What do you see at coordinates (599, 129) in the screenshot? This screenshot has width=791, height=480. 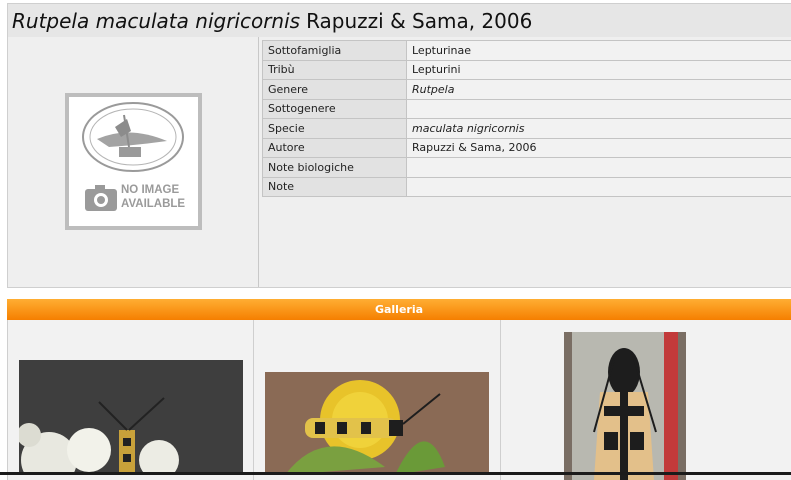 I see `taxonomy-value: maculata nigricornis` at bounding box center [599, 129].